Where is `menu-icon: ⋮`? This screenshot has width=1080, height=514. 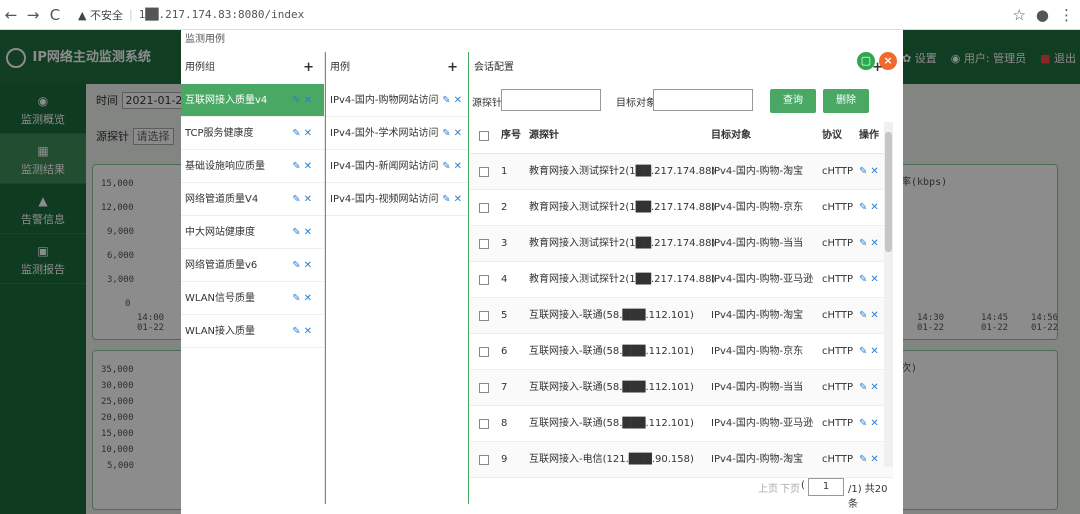 menu-icon: ⋮ is located at coordinates (1066, 15).